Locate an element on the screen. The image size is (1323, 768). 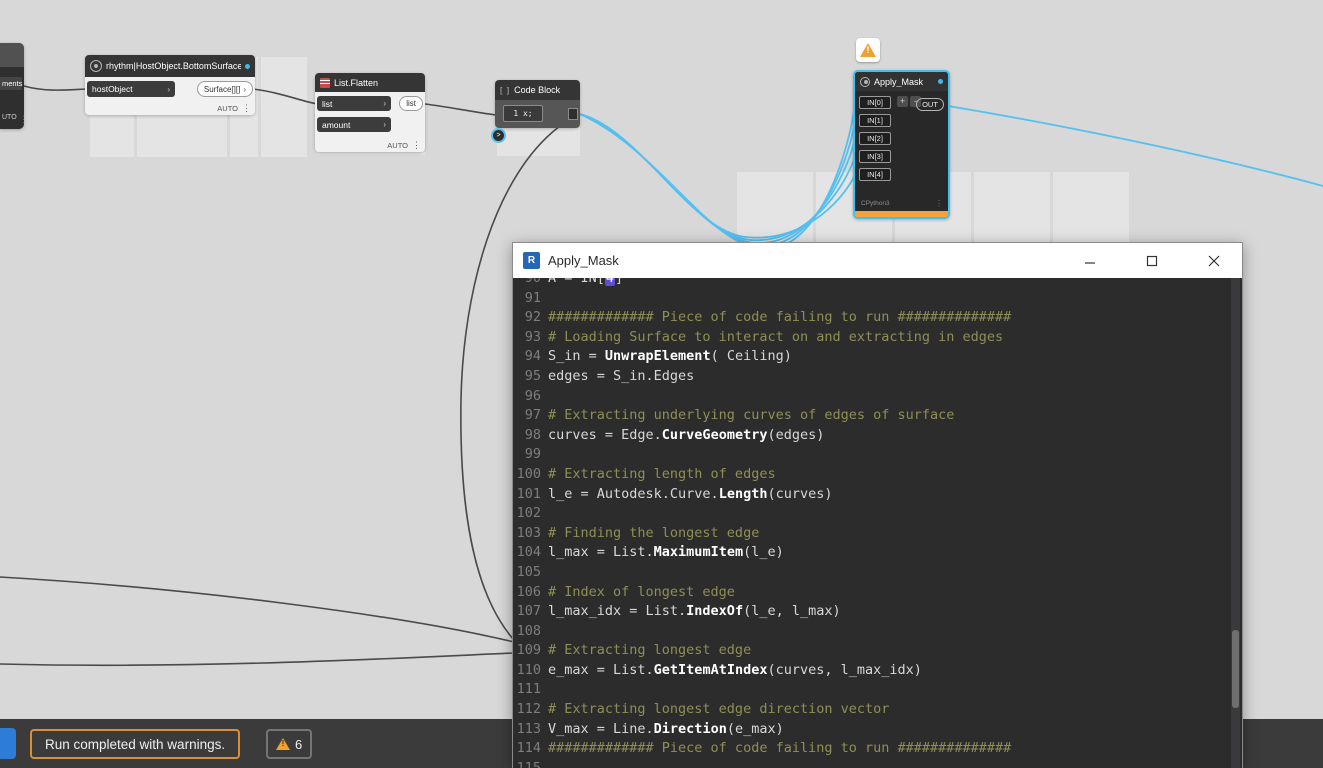
run-status-message: Run completed with warnings. is located at coordinates (135, 744).